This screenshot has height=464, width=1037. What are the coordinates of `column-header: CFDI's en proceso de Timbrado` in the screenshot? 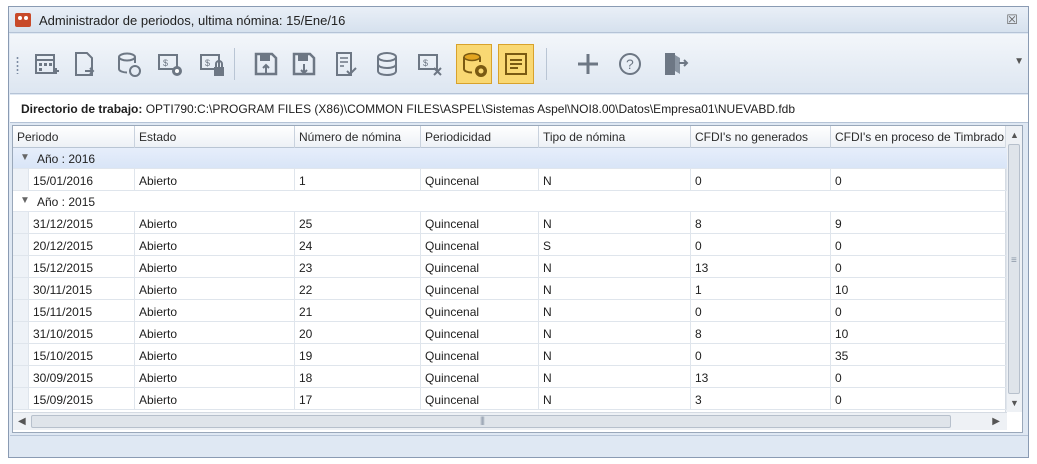 It's located at (919, 137).